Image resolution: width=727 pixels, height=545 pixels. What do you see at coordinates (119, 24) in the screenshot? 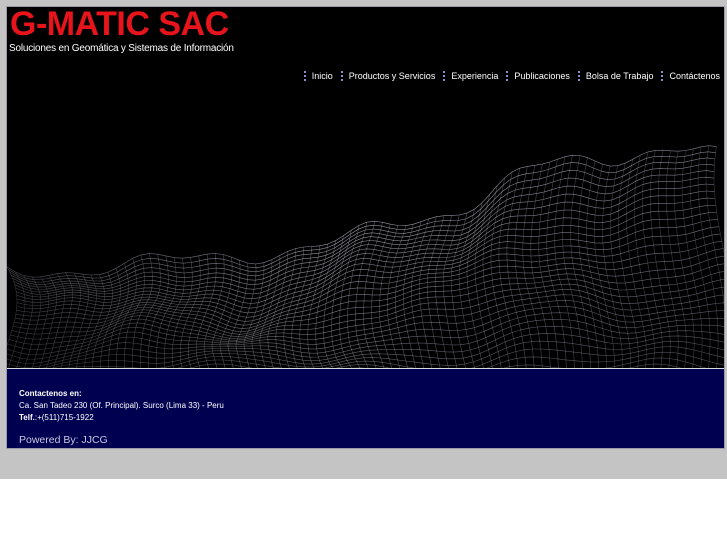
I see `site-logo: G-MATIC SAC` at bounding box center [119, 24].